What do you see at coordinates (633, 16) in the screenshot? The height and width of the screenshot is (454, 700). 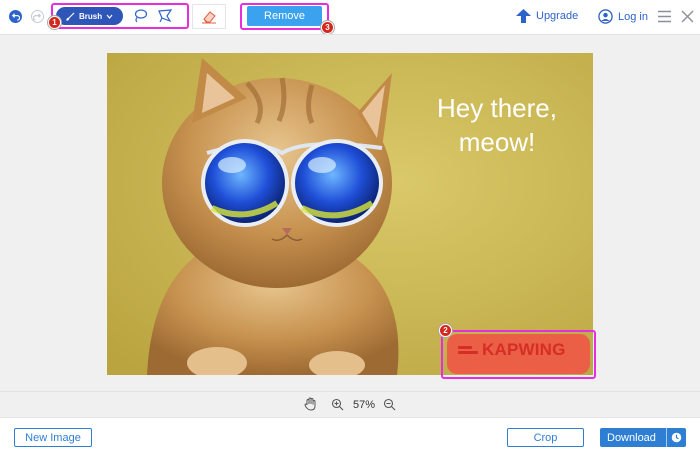 I see `login-label: Log in` at bounding box center [633, 16].